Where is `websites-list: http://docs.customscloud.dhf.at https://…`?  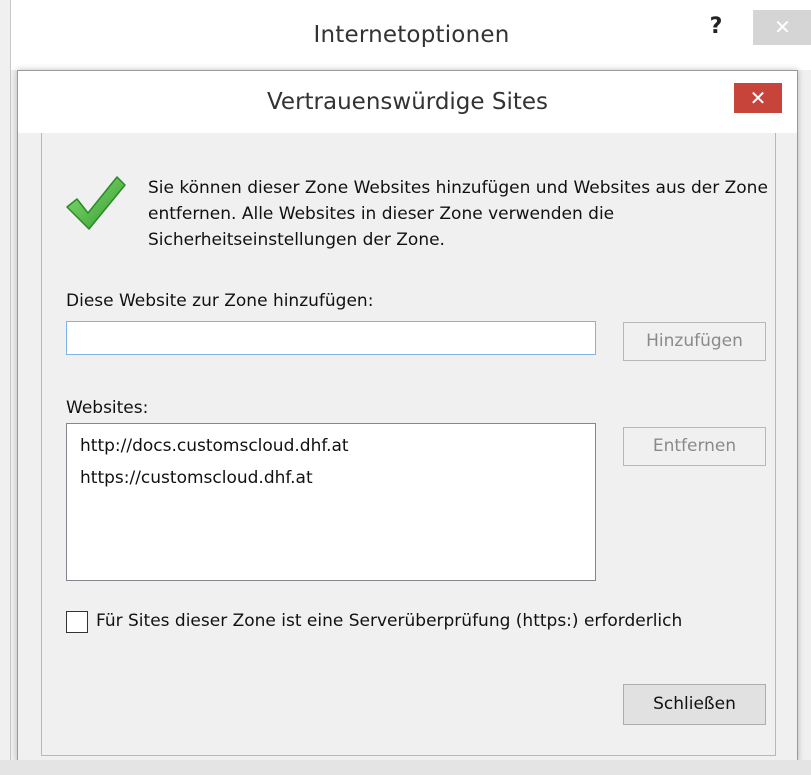
websites-list: http://docs.customscloud.dhf.at https://… is located at coordinates (331, 502).